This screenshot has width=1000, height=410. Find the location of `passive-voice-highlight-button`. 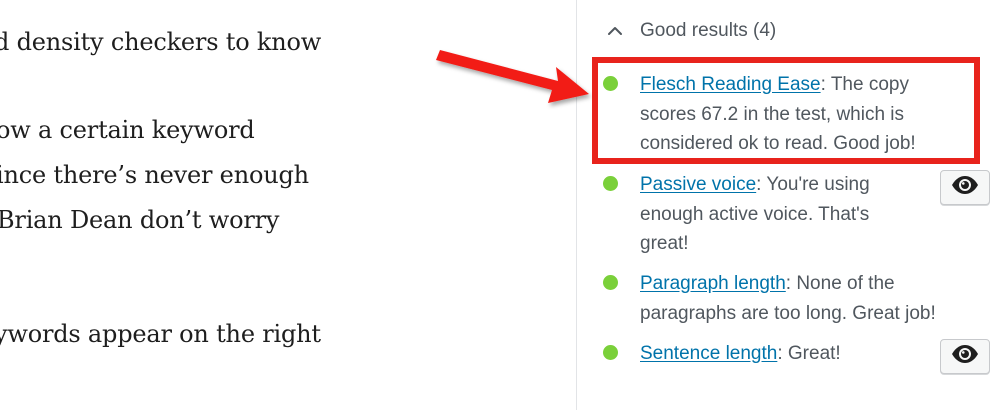

passive-voice-highlight-button is located at coordinates (965, 187).